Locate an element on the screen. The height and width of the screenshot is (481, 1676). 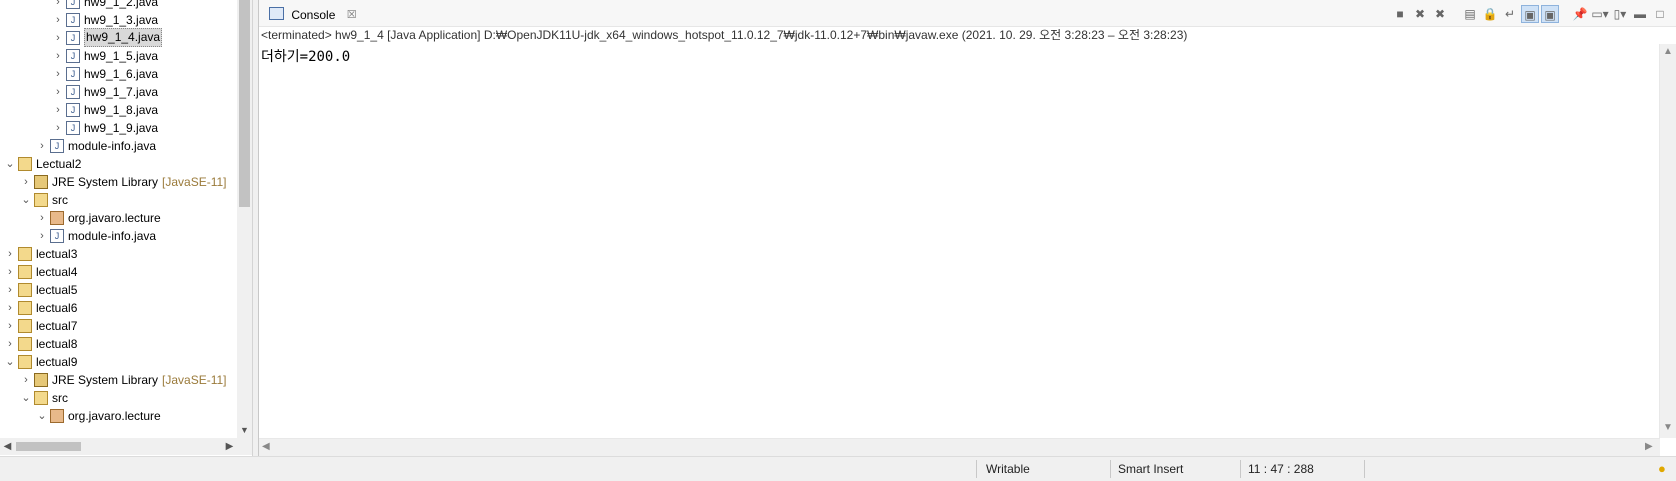
remove-launch-icon: ✖ is located at coordinates (1420, 14).